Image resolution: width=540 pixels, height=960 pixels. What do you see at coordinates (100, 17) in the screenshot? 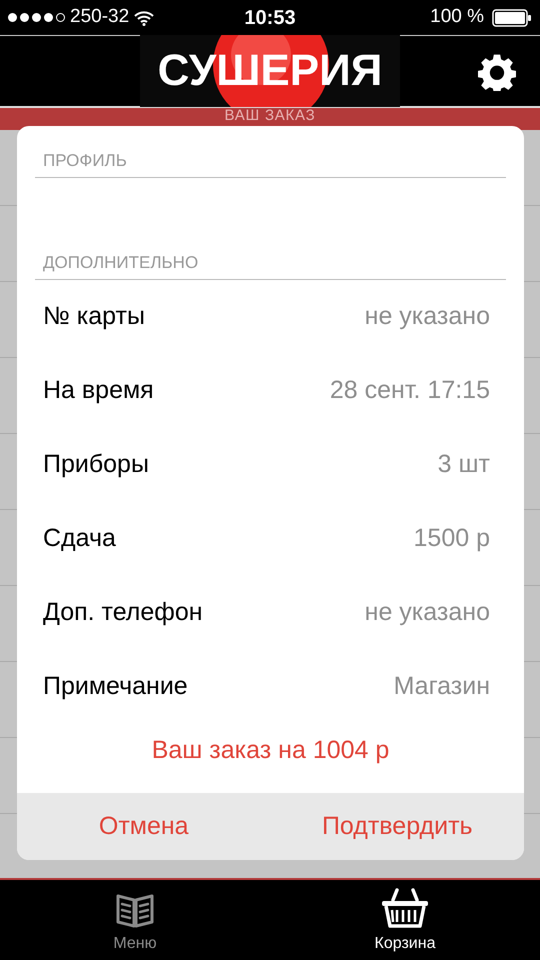
I see `carrier-name: 250-32` at bounding box center [100, 17].